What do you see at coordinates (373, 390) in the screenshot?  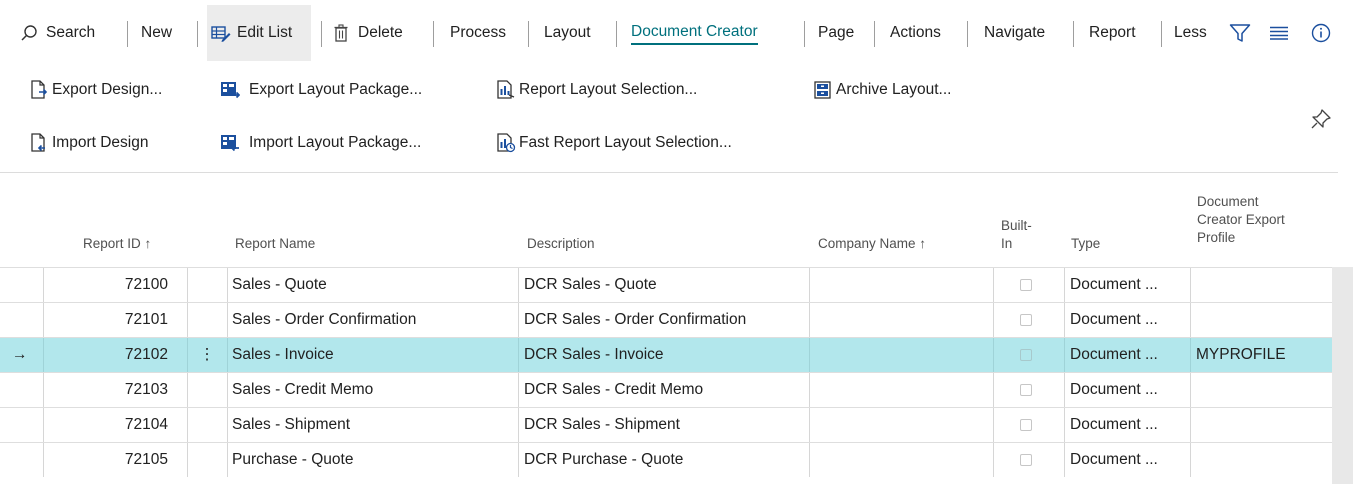 I see `report-name-cell: Sales - Credit Memo` at bounding box center [373, 390].